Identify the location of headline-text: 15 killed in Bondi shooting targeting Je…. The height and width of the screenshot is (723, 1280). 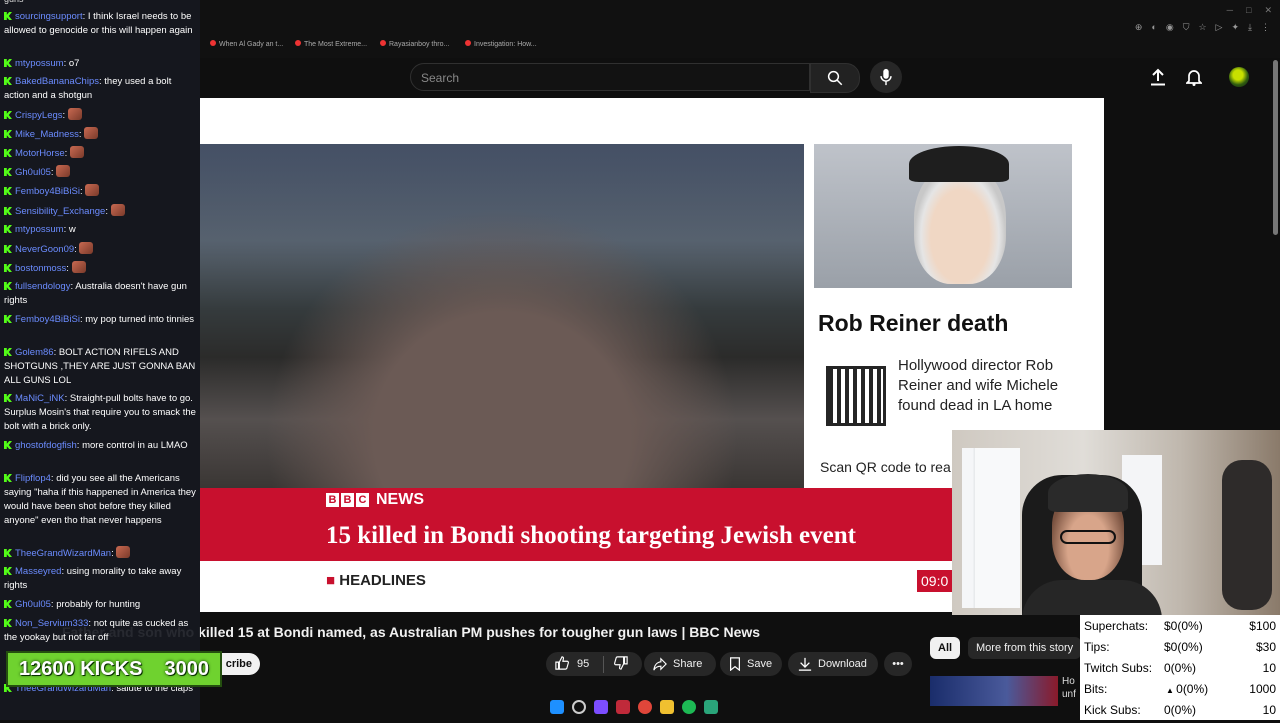
(591, 535).